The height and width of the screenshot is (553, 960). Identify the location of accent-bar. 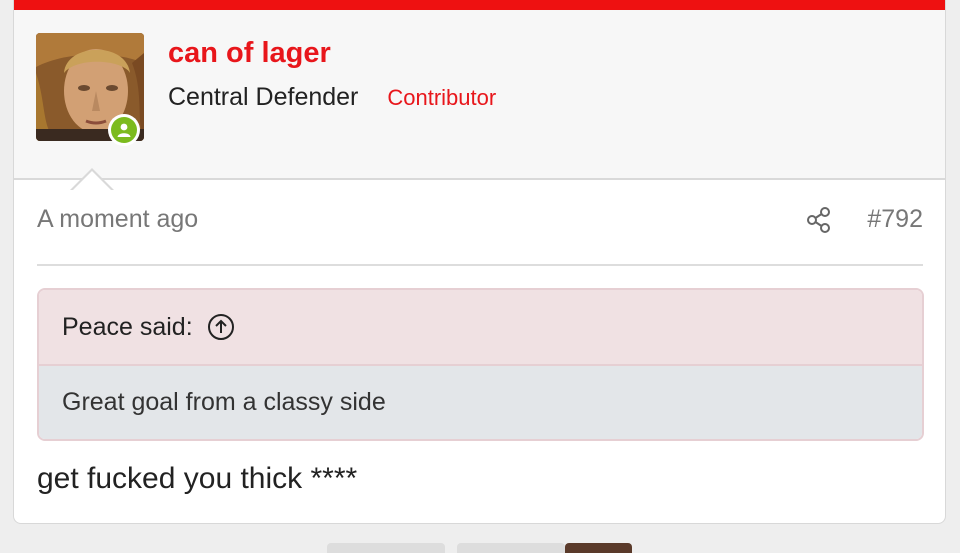
(479, 5).